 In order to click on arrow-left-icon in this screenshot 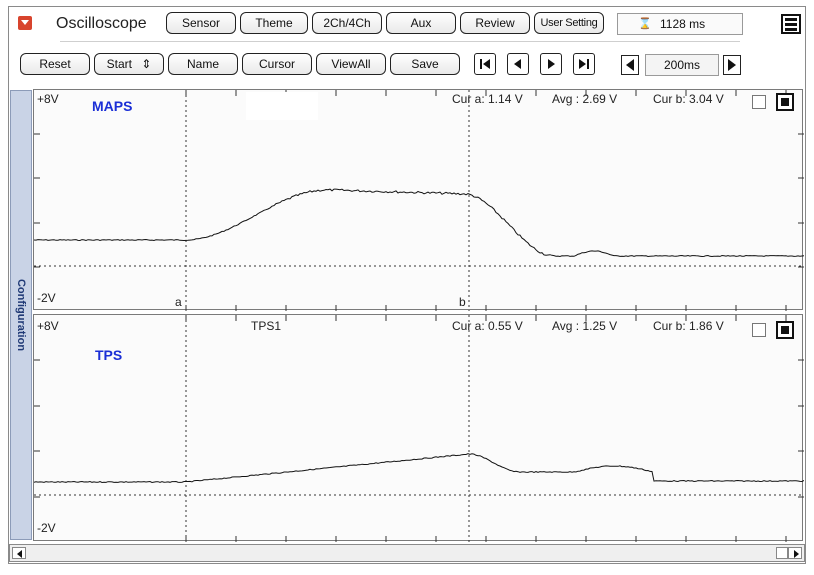, I will do `click(630, 65)`.